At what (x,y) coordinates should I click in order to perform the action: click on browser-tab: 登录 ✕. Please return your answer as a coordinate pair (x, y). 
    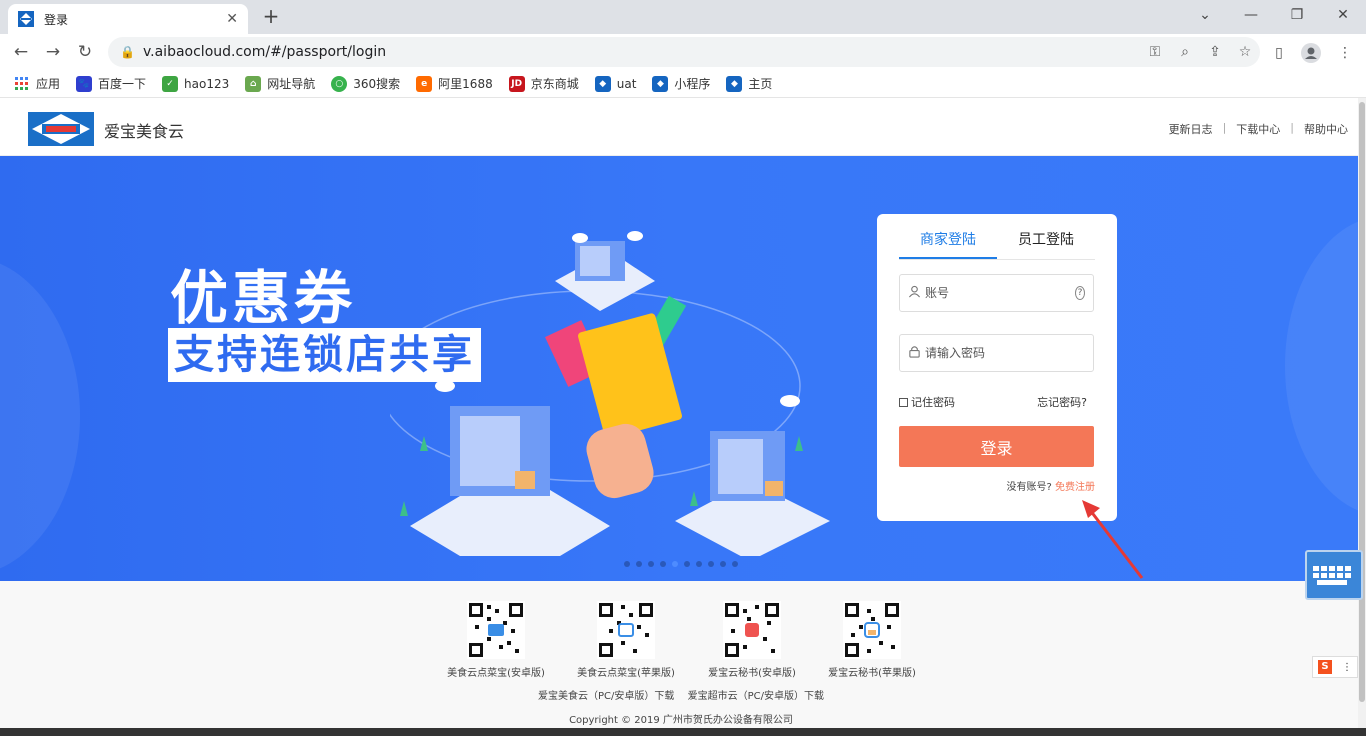
    Looking at the image, I should click on (128, 19).